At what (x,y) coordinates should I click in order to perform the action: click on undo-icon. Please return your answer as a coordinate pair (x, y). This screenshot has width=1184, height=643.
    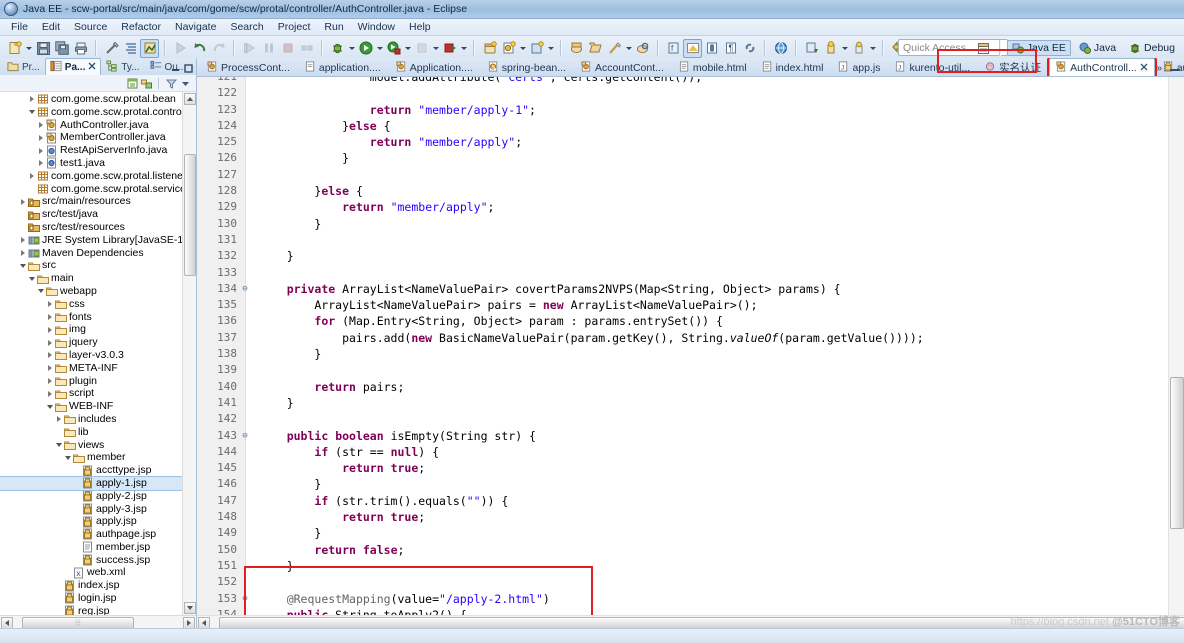
    Looking at the image, I should click on (199, 48).